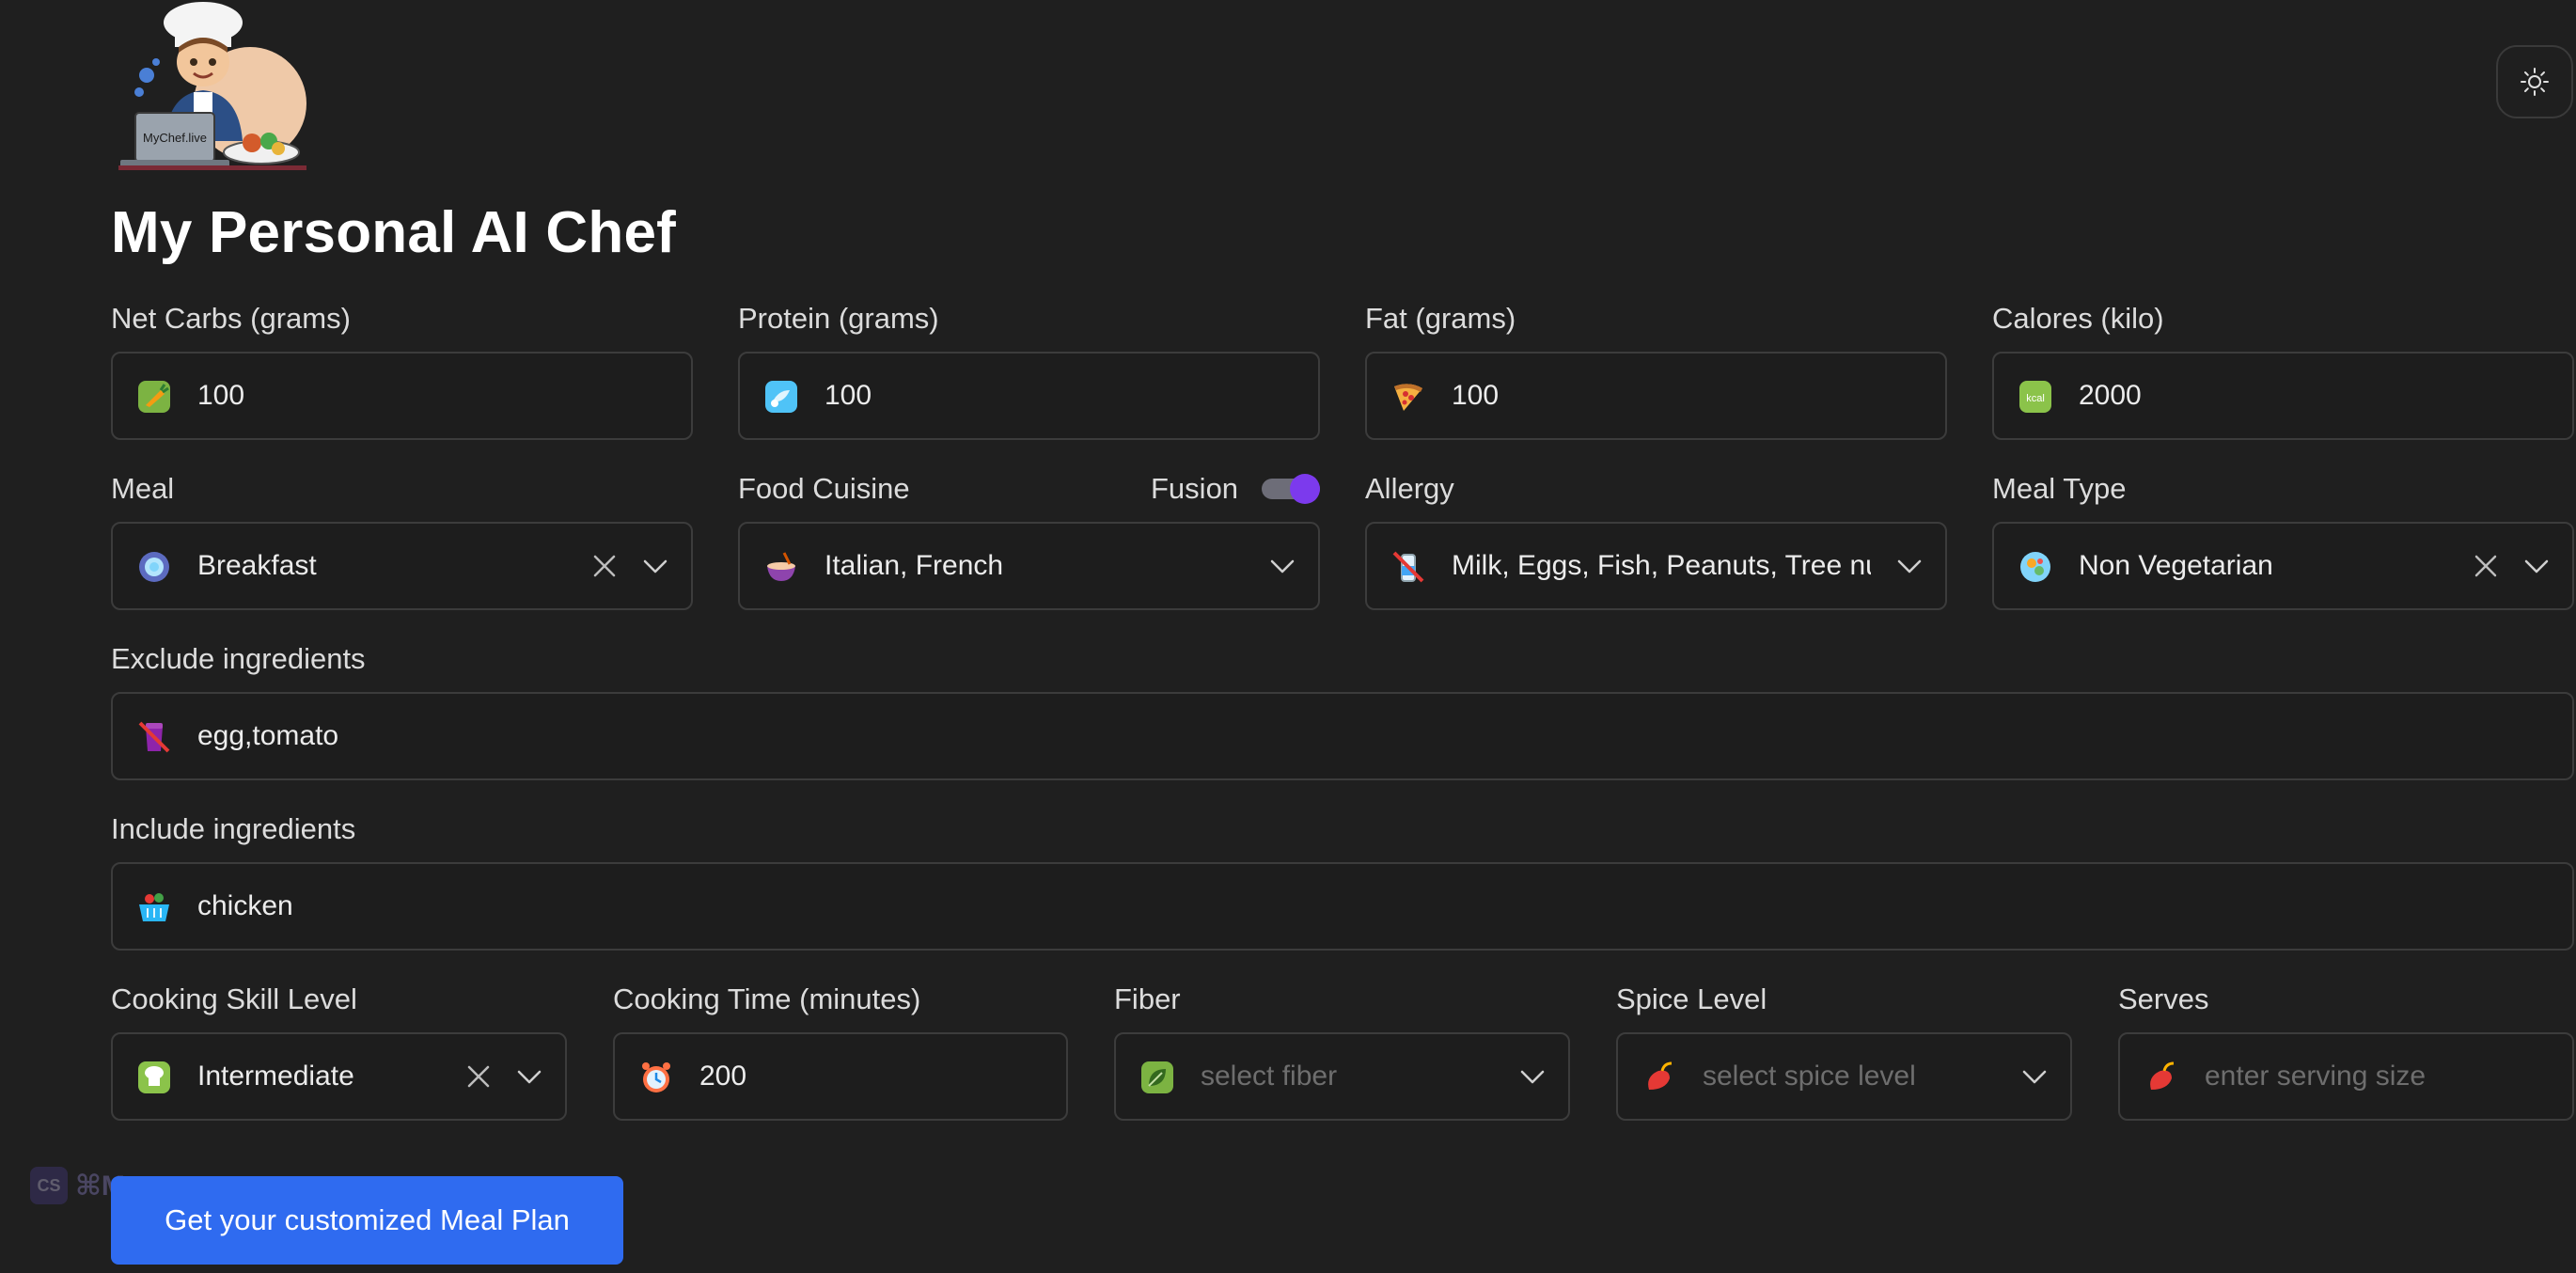 Image resolution: width=2576 pixels, height=1273 pixels. What do you see at coordinates (2283, 566) in the screenshot?
I see `meal-type-select: Non Vegetarian` at bounding box center [2283, 566].